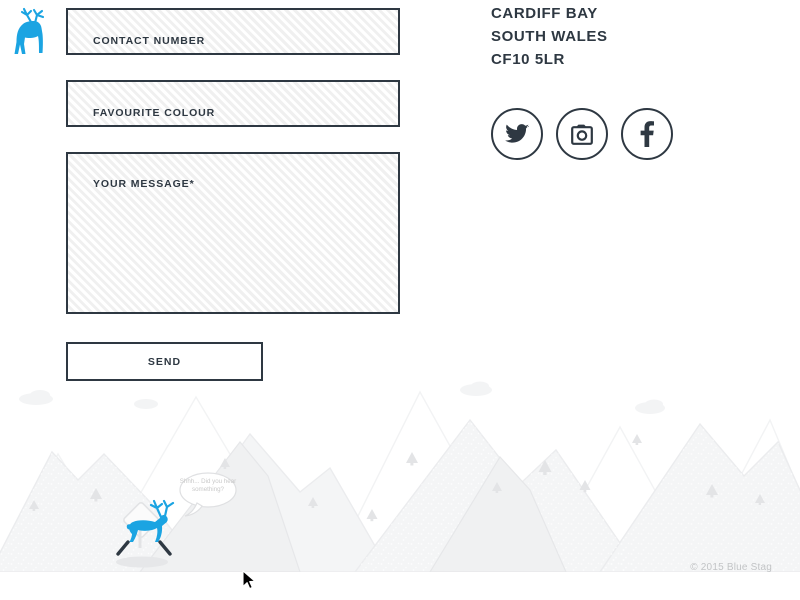 This screenshot has height=600, width=800. I want to click on your-message-field: YOUR MESSAGE*, so click(233, 233).